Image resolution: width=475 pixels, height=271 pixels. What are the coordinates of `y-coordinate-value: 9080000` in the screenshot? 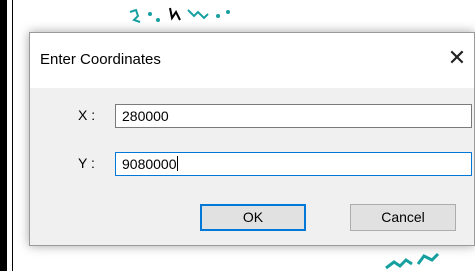 It's located at (149, 164).